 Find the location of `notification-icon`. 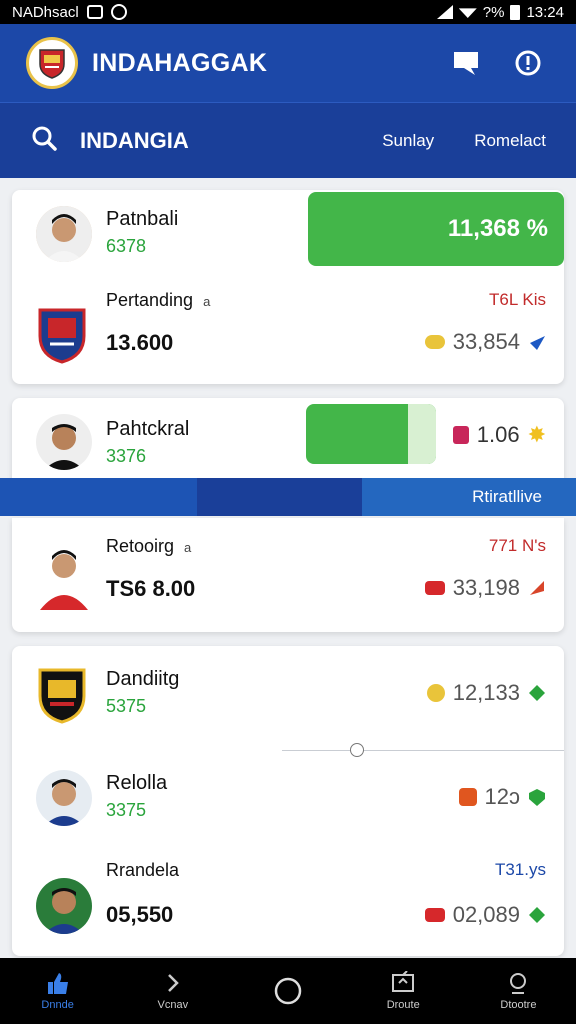

notification-icon is located at coordinates (94, 12).